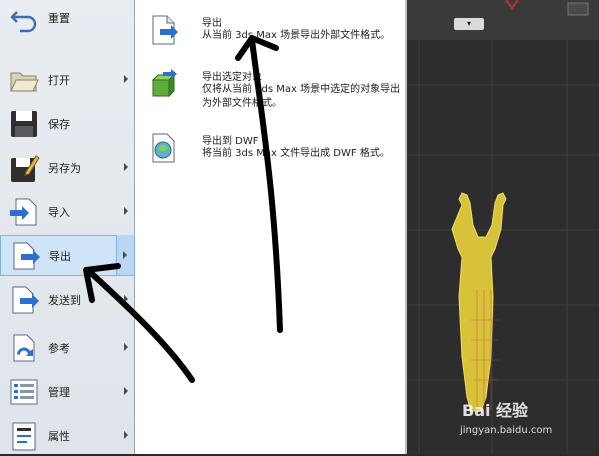  What do you see at coordinates (24, 82) in the screenshot?
I see `folder-open-icon` at bounding box center [24, 82].